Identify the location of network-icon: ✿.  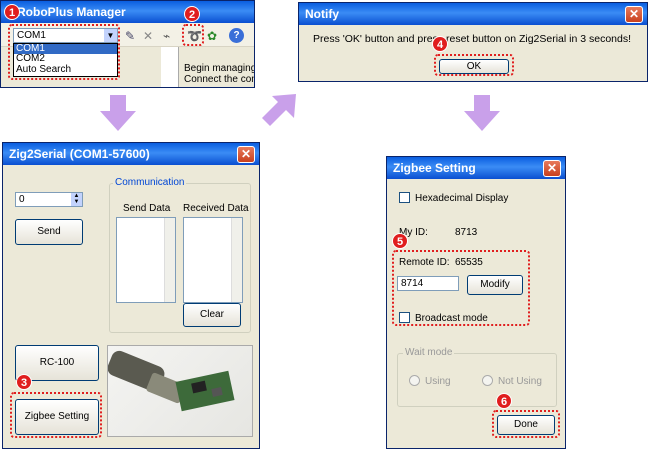
(214, 36).